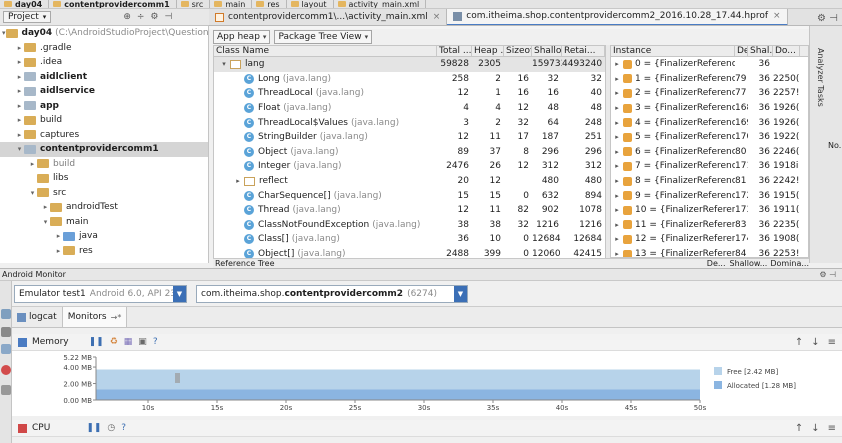  Describe the element at coordinates (114, 342) in the screenshot. I see `gc-icon: ♻` at that location.